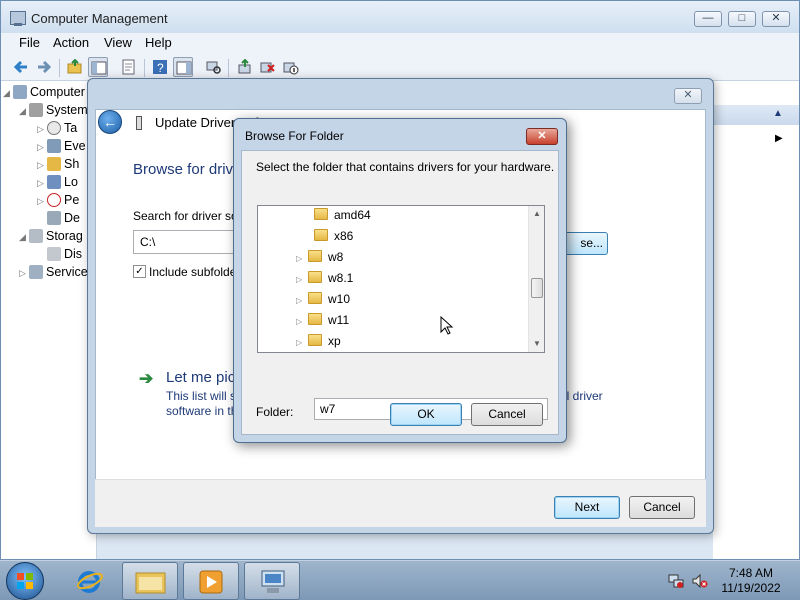  What do you see at coordinates (400, 17) in the screenshot?
I see `title-bar: Computer Management — □ ✕` at bounding box center [400, 17].